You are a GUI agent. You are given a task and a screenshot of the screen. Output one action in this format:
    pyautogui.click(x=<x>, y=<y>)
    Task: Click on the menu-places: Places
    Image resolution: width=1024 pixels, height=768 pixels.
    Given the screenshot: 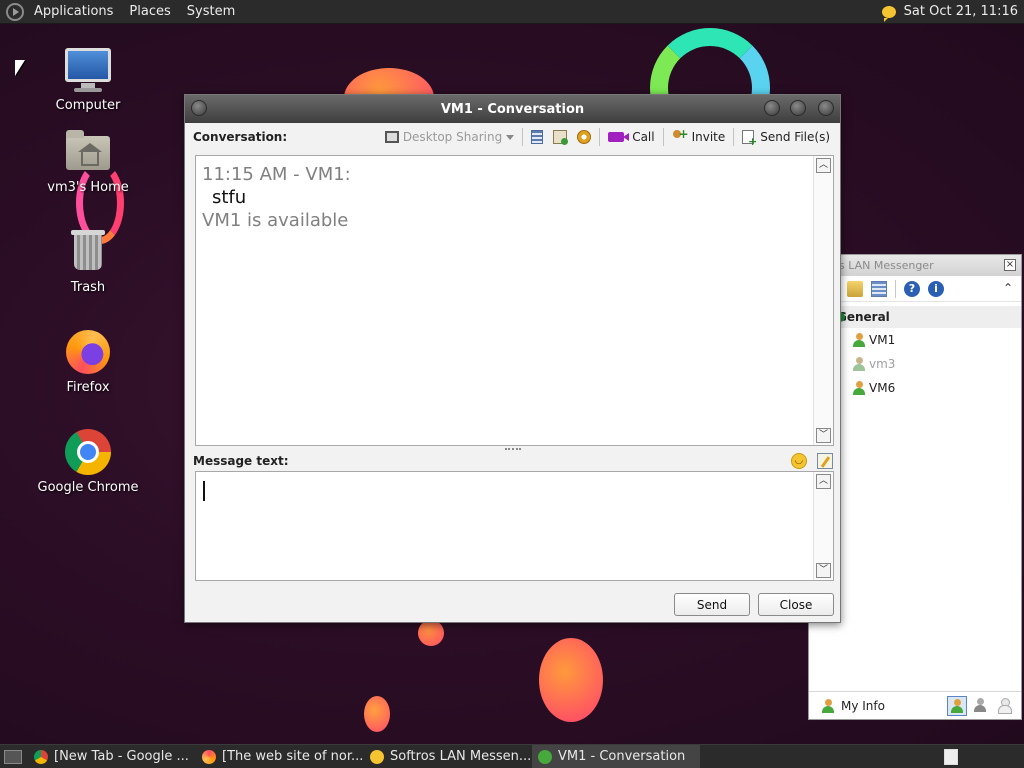 What is the action you would take?
    pyautogui.click(x=149, y=11)
    